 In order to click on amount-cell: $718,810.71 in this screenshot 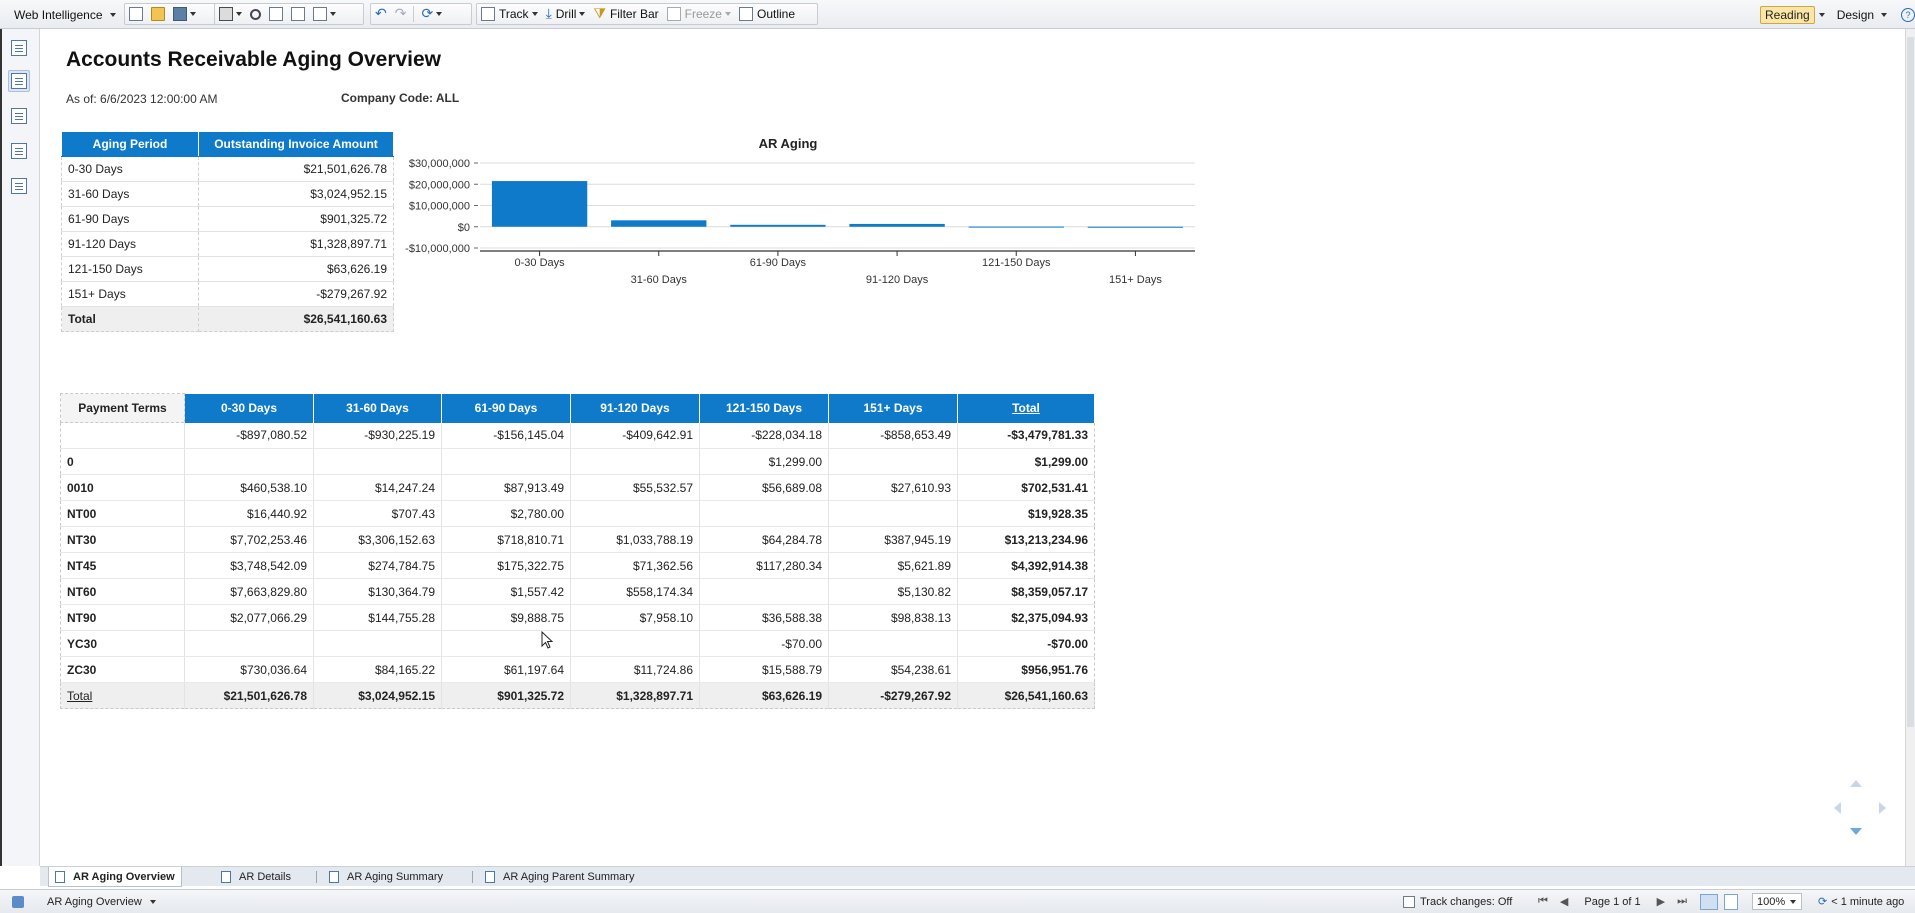, I will do `click(506, 539)`.